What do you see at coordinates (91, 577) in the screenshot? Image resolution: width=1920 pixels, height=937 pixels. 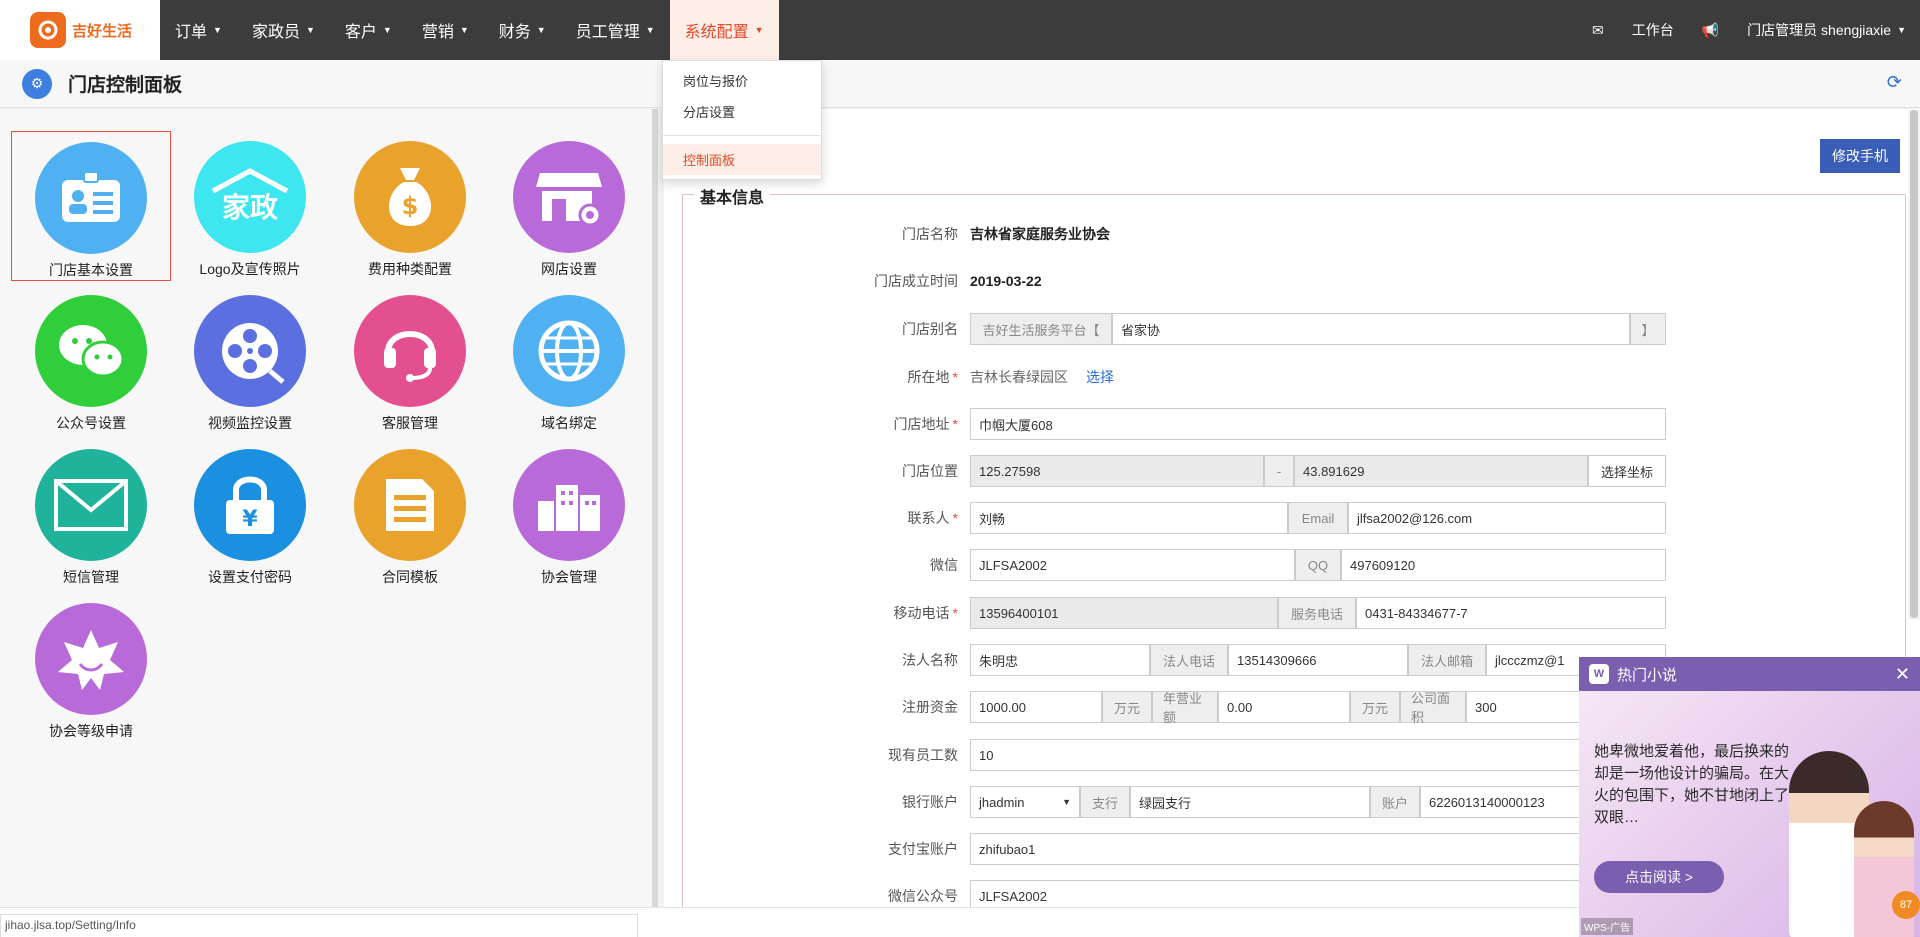 I see `tile-label: 短信管理` at bounding box center [91, 577].